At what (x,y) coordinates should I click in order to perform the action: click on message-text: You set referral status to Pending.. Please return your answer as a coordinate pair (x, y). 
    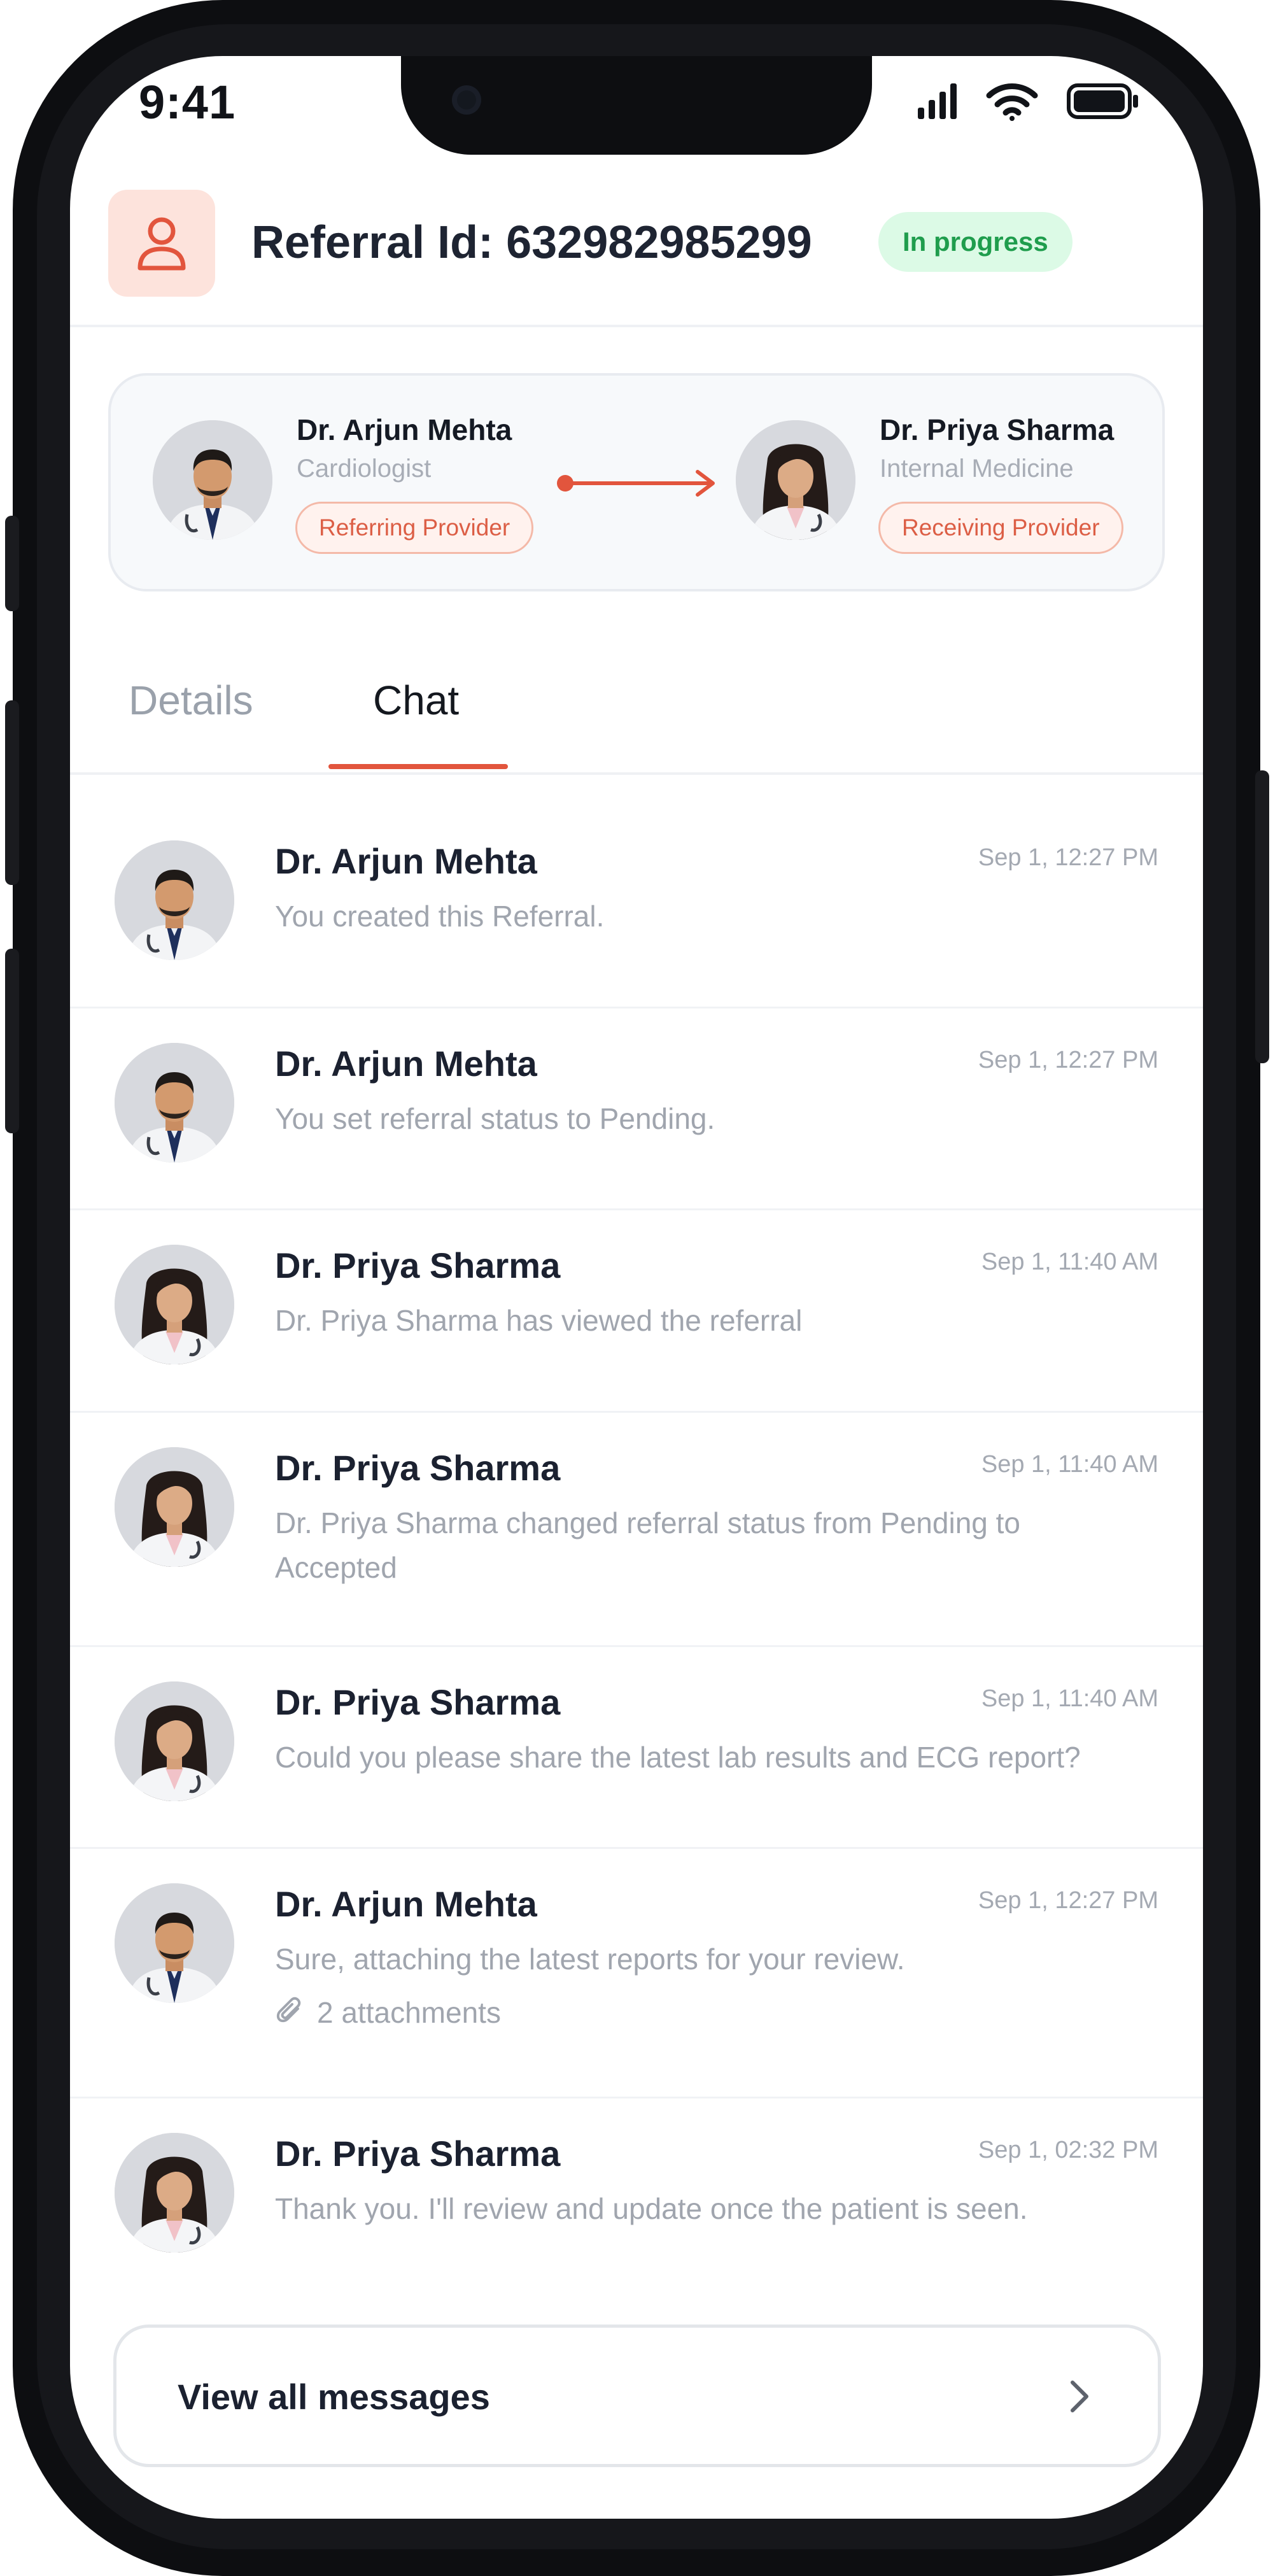
    Looking at the image, I should click on (495, 1118).